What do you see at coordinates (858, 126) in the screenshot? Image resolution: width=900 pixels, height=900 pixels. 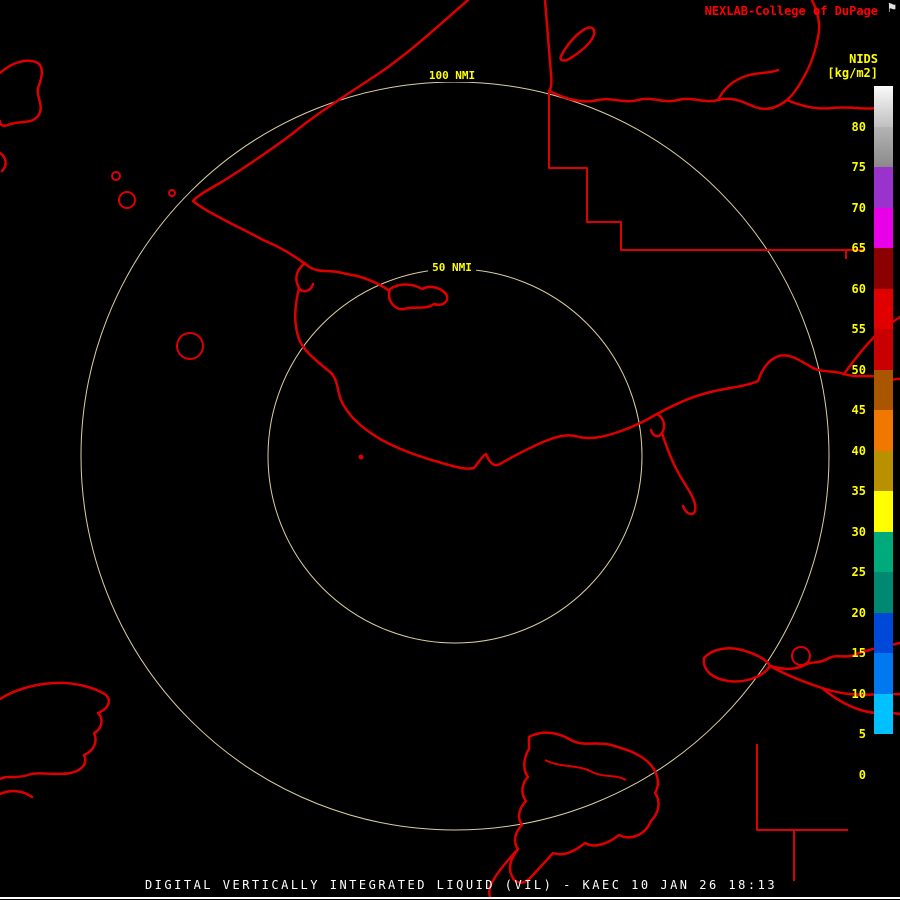 I see `colorbar-tick-80: 80` at bounding box center [858, 126].